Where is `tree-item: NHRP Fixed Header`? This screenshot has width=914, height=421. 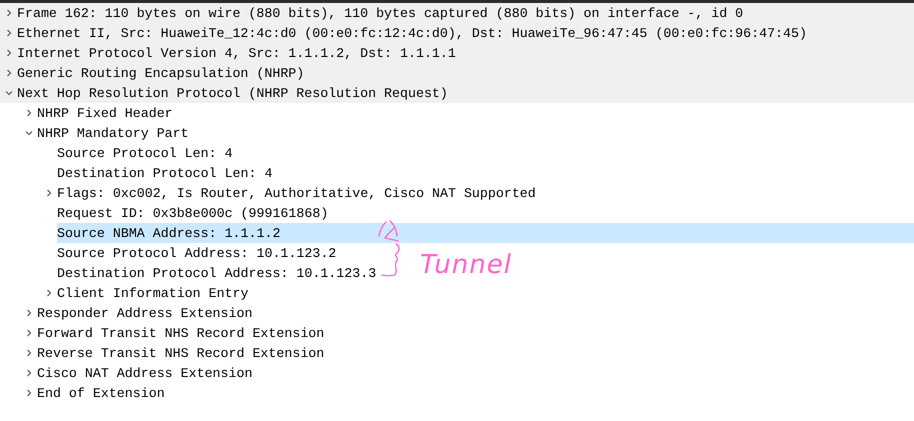 tree-item: NHRP Fixed Header is located at coordinates (105, 113).